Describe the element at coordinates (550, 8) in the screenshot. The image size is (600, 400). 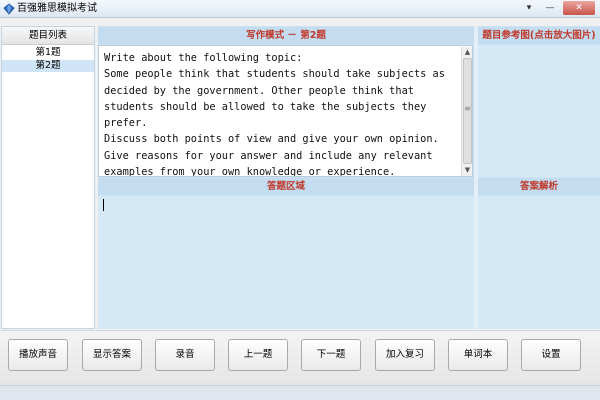
I see `minimize-button: —` at that location.